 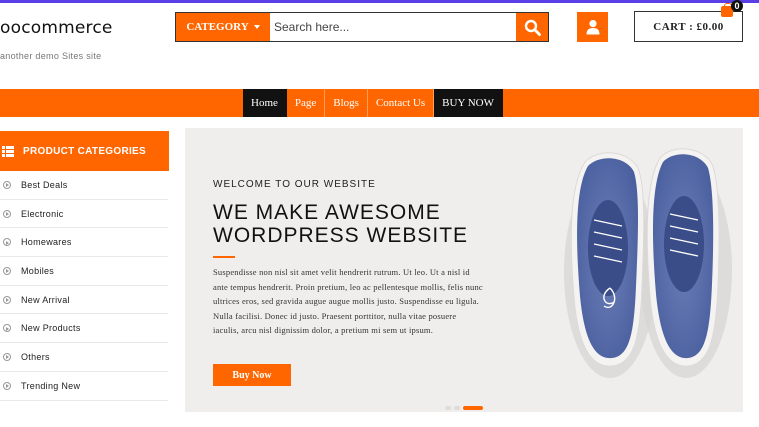 I want to click on product-categories-header: PRODUCT CATEGORIES, so click(x=84, y=151).